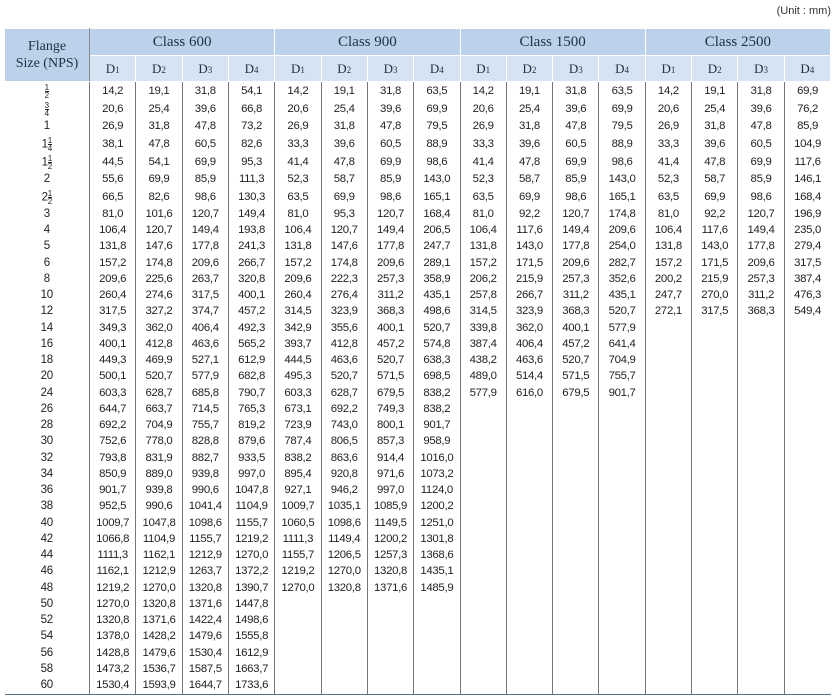 The image size is (837, 700). Describe the element at coordinates (47, 162) in the screenshot. I see `flange-size-cell: 112` at that location.